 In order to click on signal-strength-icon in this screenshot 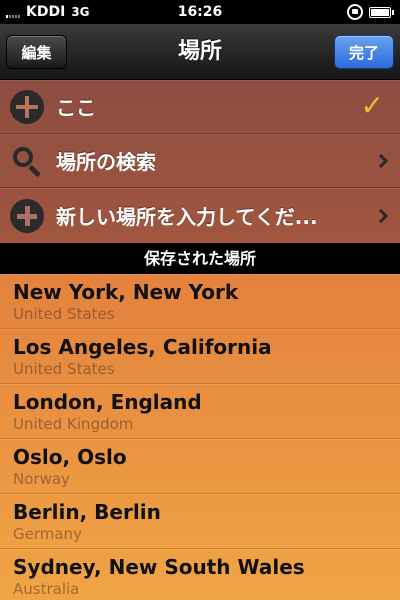, I will do `click(13, 12)`.